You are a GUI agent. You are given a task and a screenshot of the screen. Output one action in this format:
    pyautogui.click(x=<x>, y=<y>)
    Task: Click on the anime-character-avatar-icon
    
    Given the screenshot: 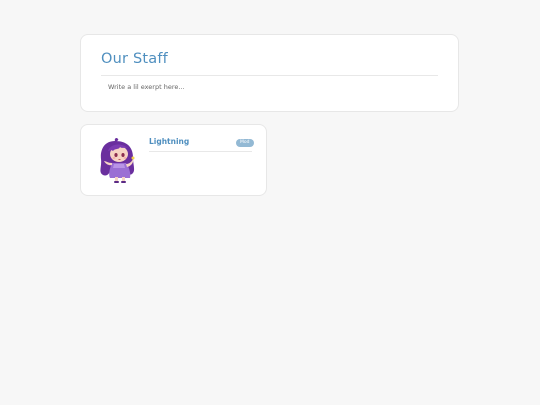 What is the action you would take?
    pyautogui.click(x=117, y=160)
    